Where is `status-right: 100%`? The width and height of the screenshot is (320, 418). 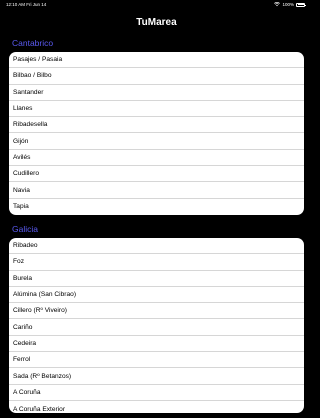 status-right: 100% is located at coordinates (290, 4).